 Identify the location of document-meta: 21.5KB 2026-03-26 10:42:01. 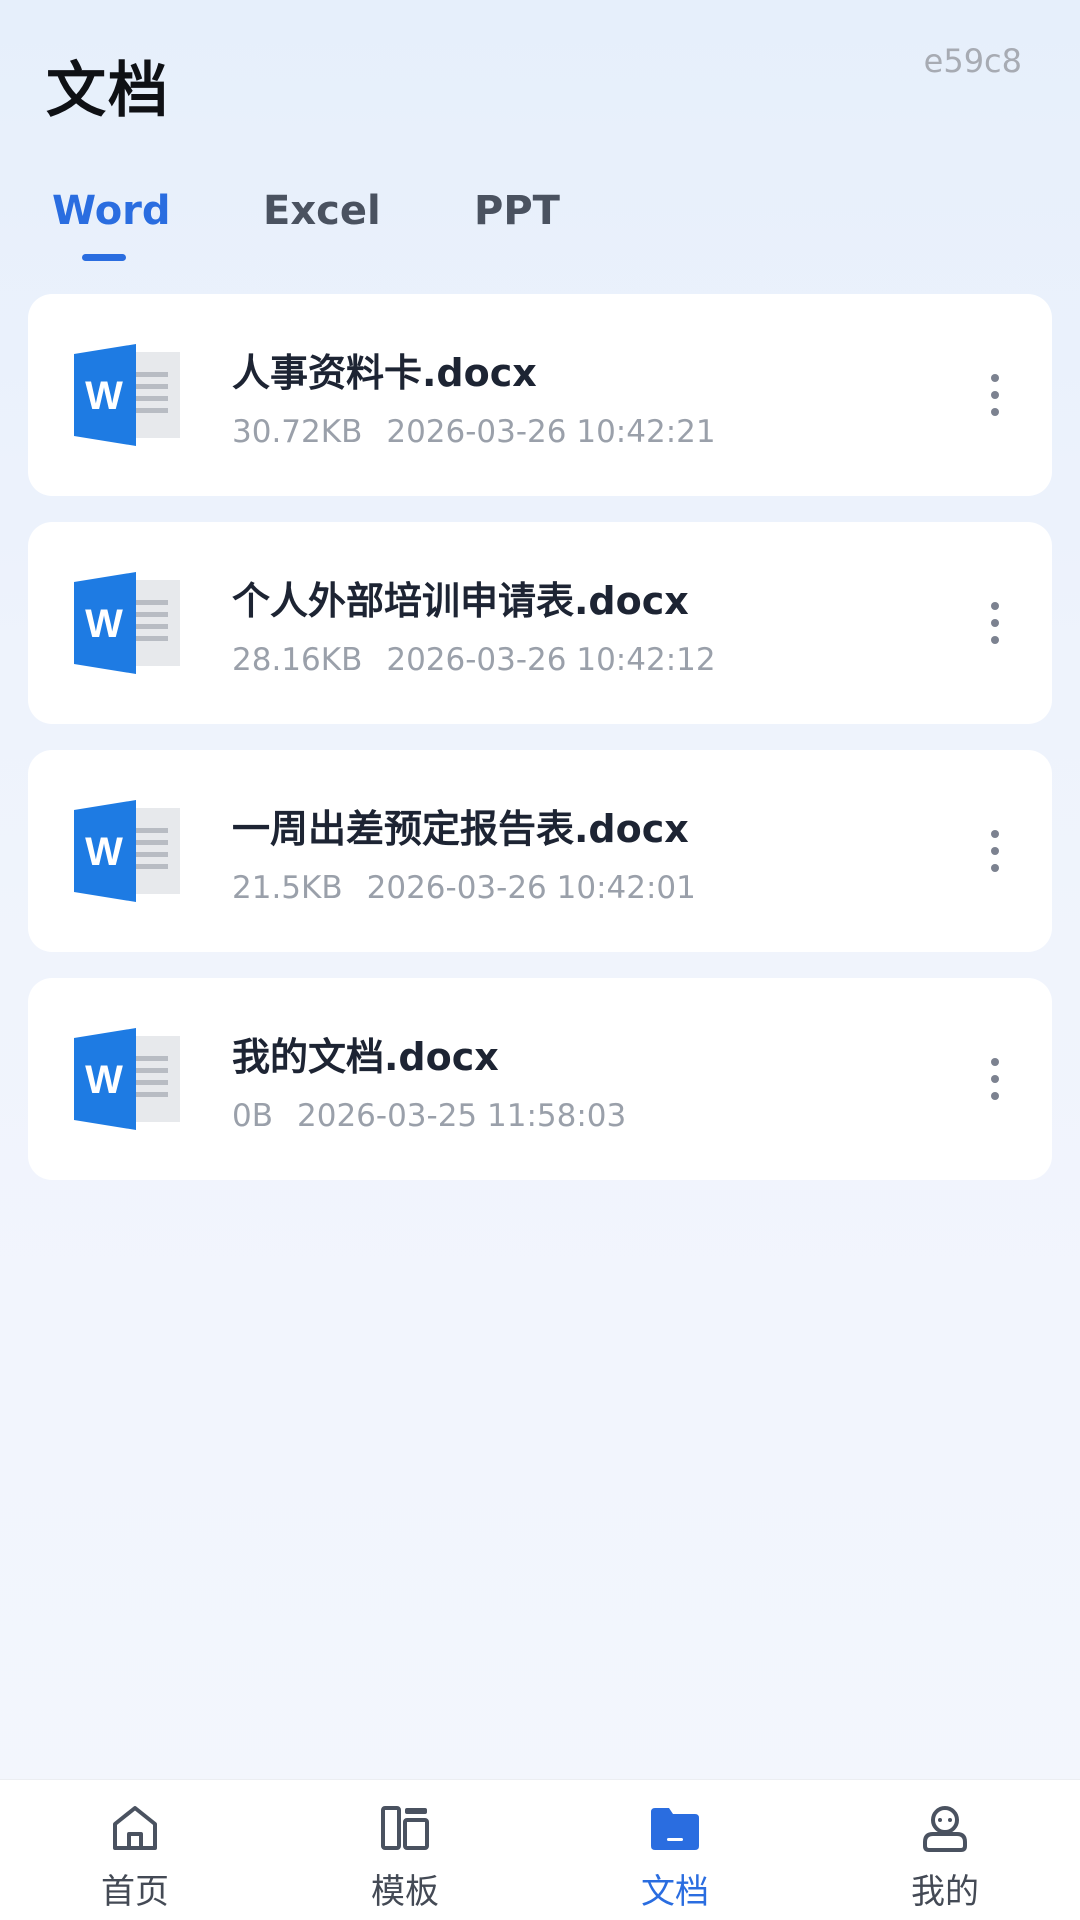
(464, 888).